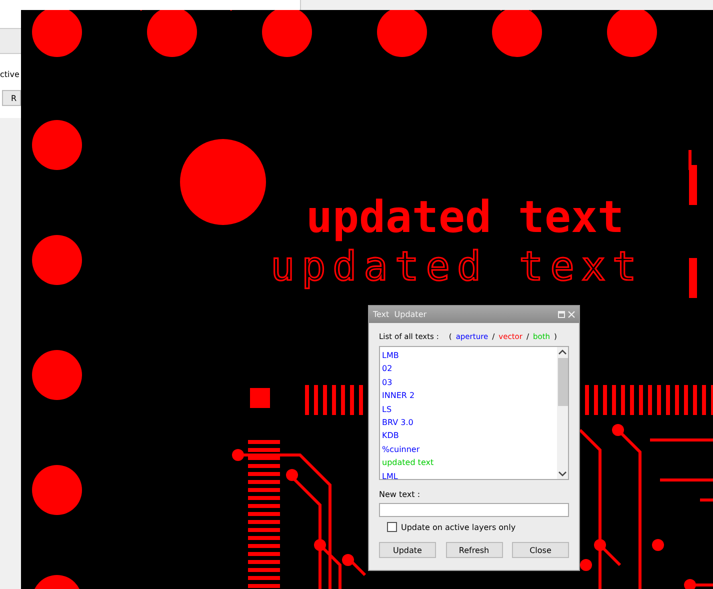 The image size is (713, 589). Describe the element at coordinates (474, 550) in the screenshot. I see `dialog-button: Refresh` at that location.